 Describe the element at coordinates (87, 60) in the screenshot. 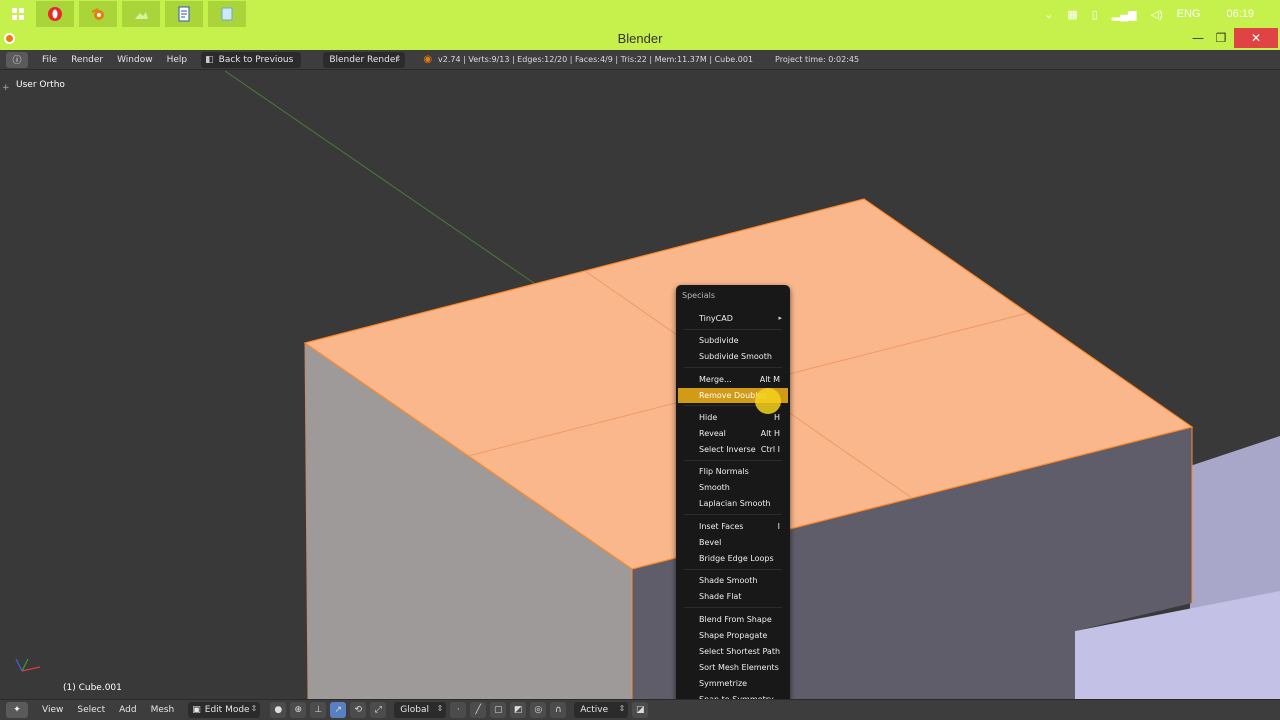

I see `menu-render: Render` at that location.